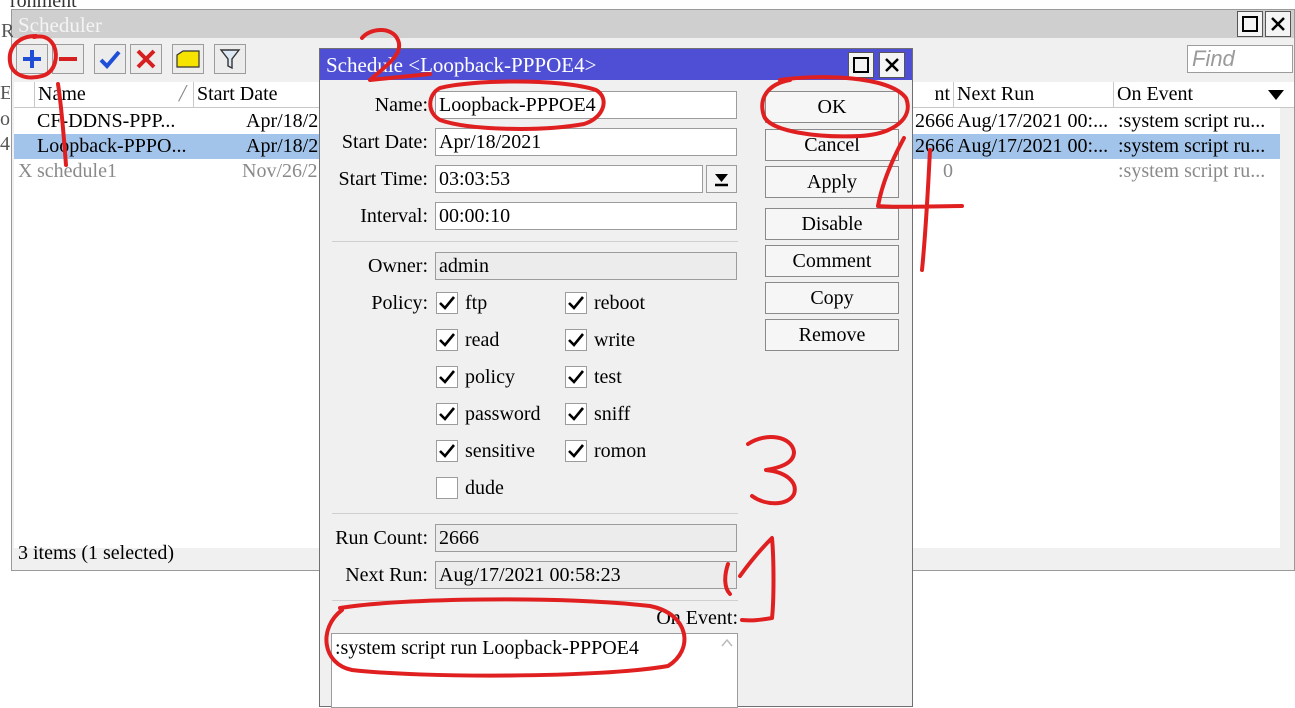  I want to click on policy-sensitive, so click(447, 451).